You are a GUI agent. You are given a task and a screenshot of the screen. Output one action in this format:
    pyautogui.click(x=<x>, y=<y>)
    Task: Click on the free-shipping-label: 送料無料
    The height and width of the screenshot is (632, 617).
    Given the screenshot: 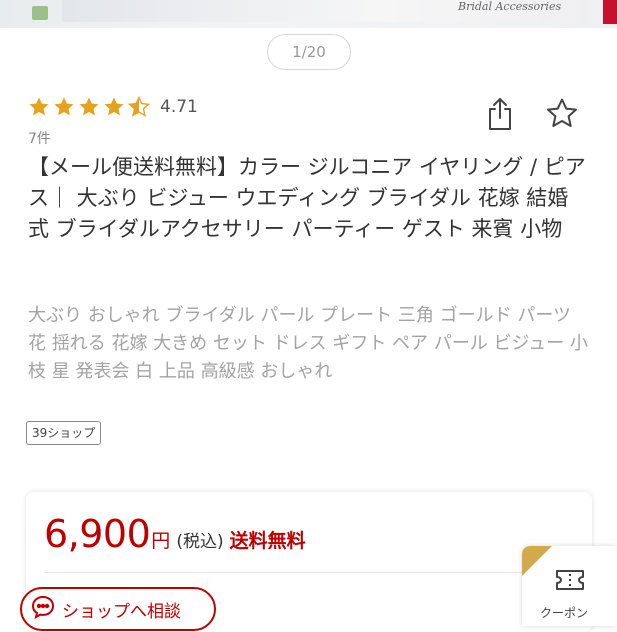 What is the action you would take?
    pyautogui.click(x=267, y=541)
    